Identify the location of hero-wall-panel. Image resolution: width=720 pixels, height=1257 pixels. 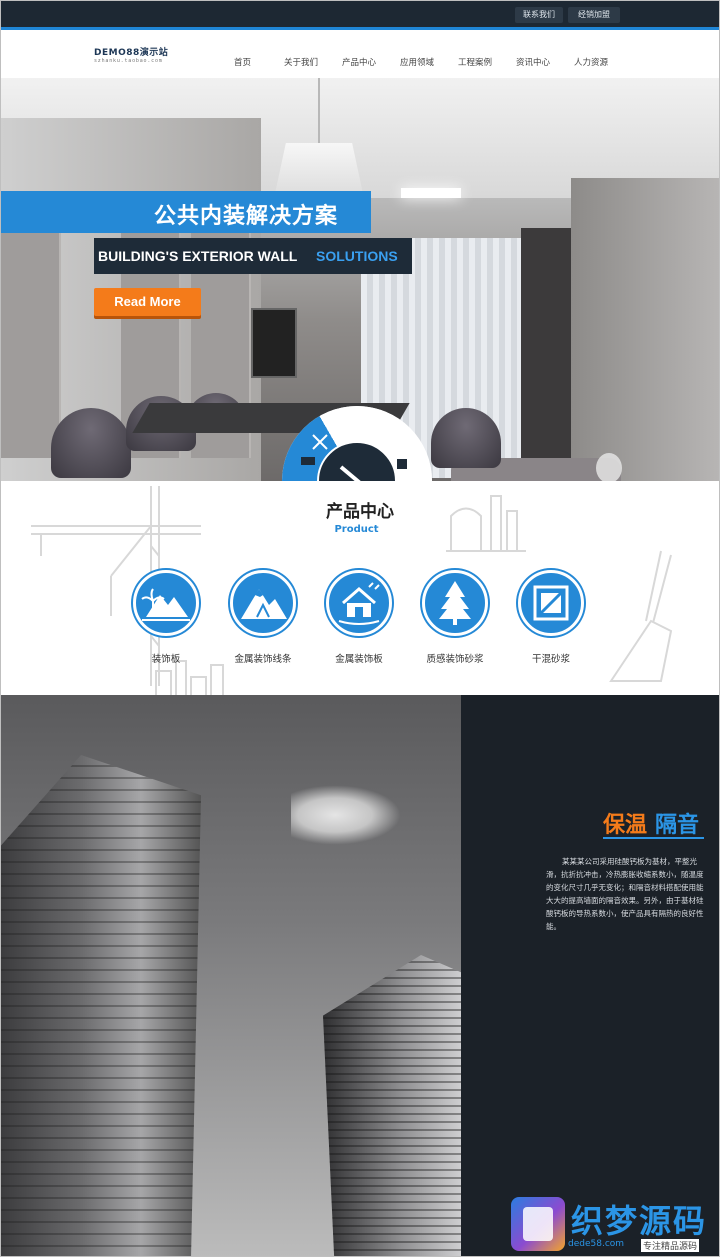
(31, 328).